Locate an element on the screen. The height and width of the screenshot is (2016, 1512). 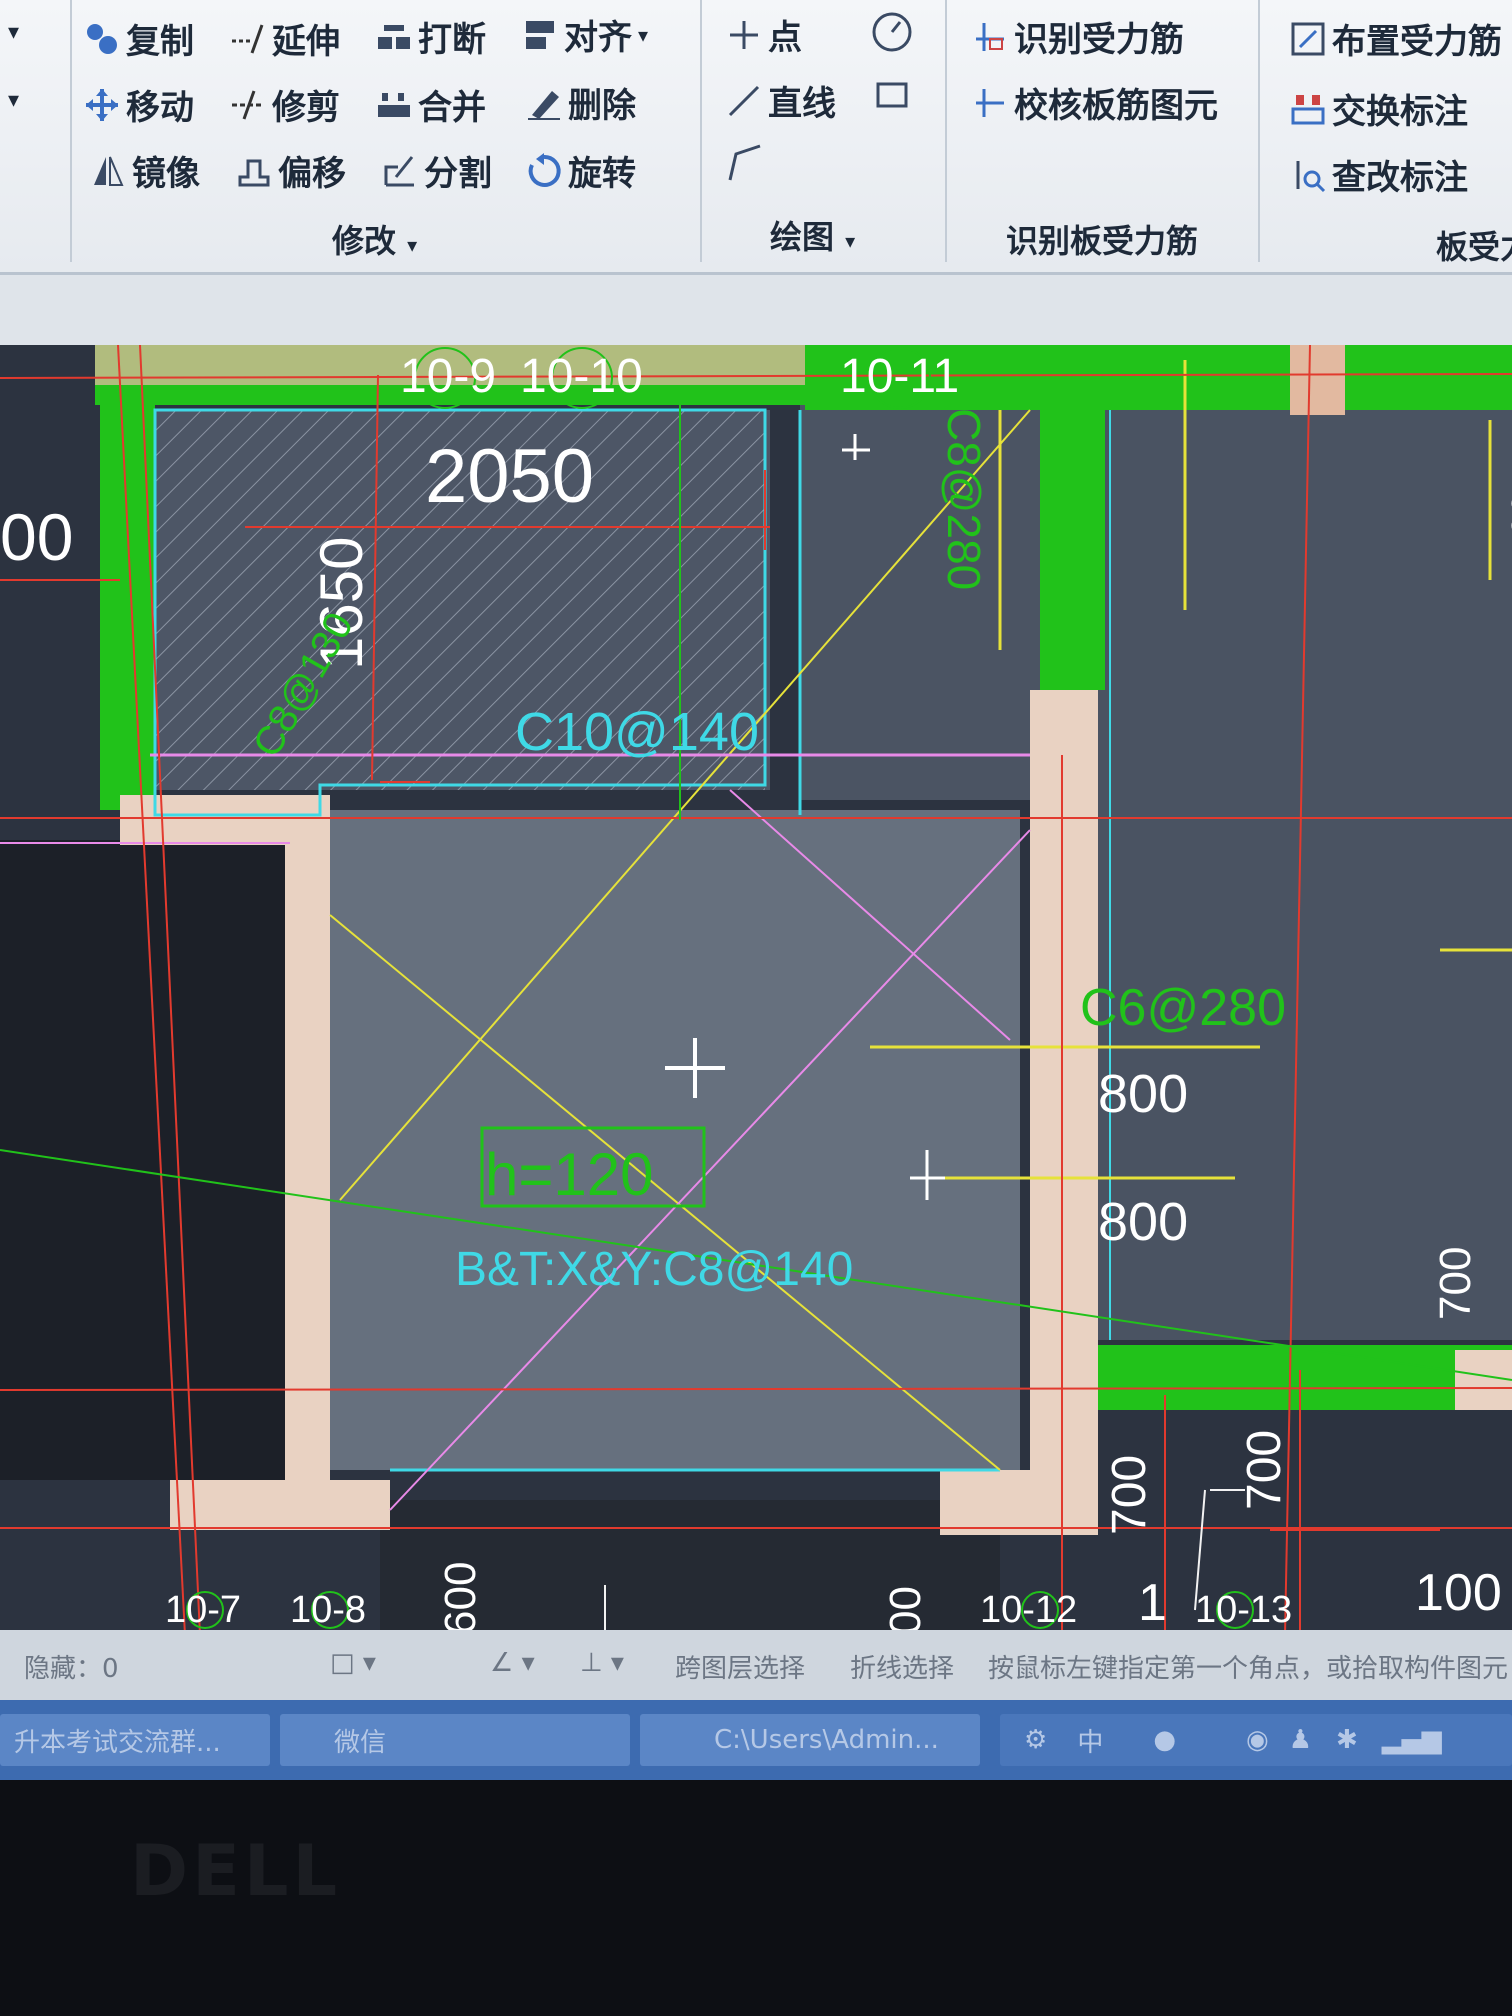
signal-icon: ▂▄▆ is located at coordinates (1412, 1740).